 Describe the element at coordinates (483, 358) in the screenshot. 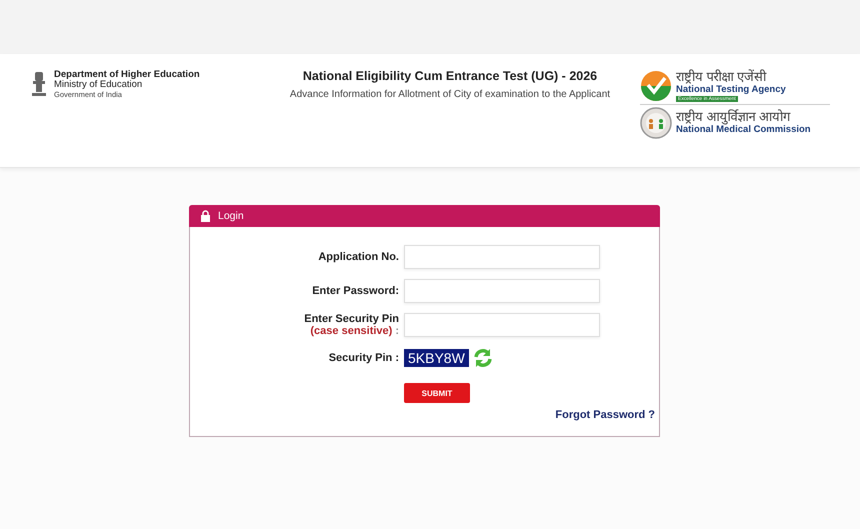

I see `refresh-icon` at that location.